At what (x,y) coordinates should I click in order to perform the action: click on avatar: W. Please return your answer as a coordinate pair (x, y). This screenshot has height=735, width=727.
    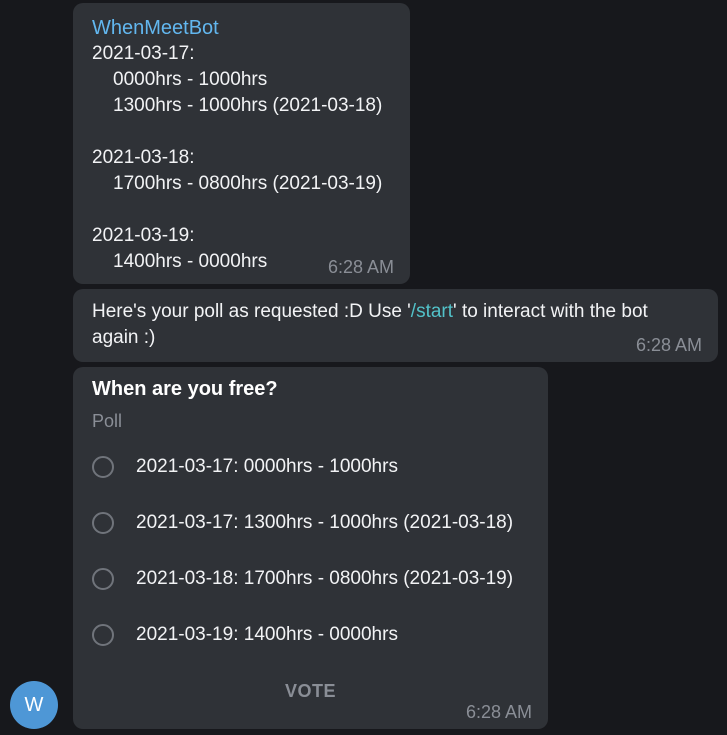
    Looking at the image, I should click on (34, 705).